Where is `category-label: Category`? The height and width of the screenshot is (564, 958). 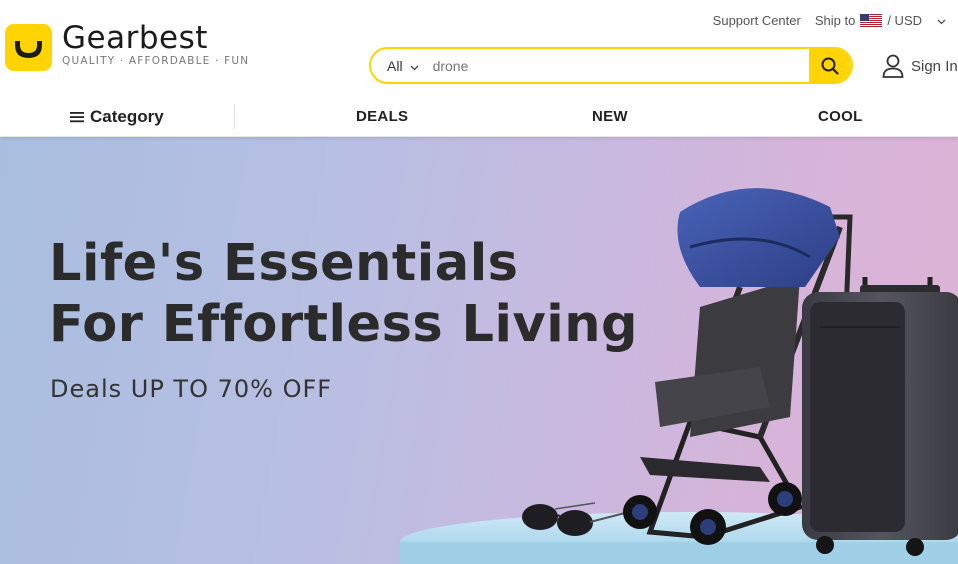
category-label: Category is located at coordinates (127, 116).